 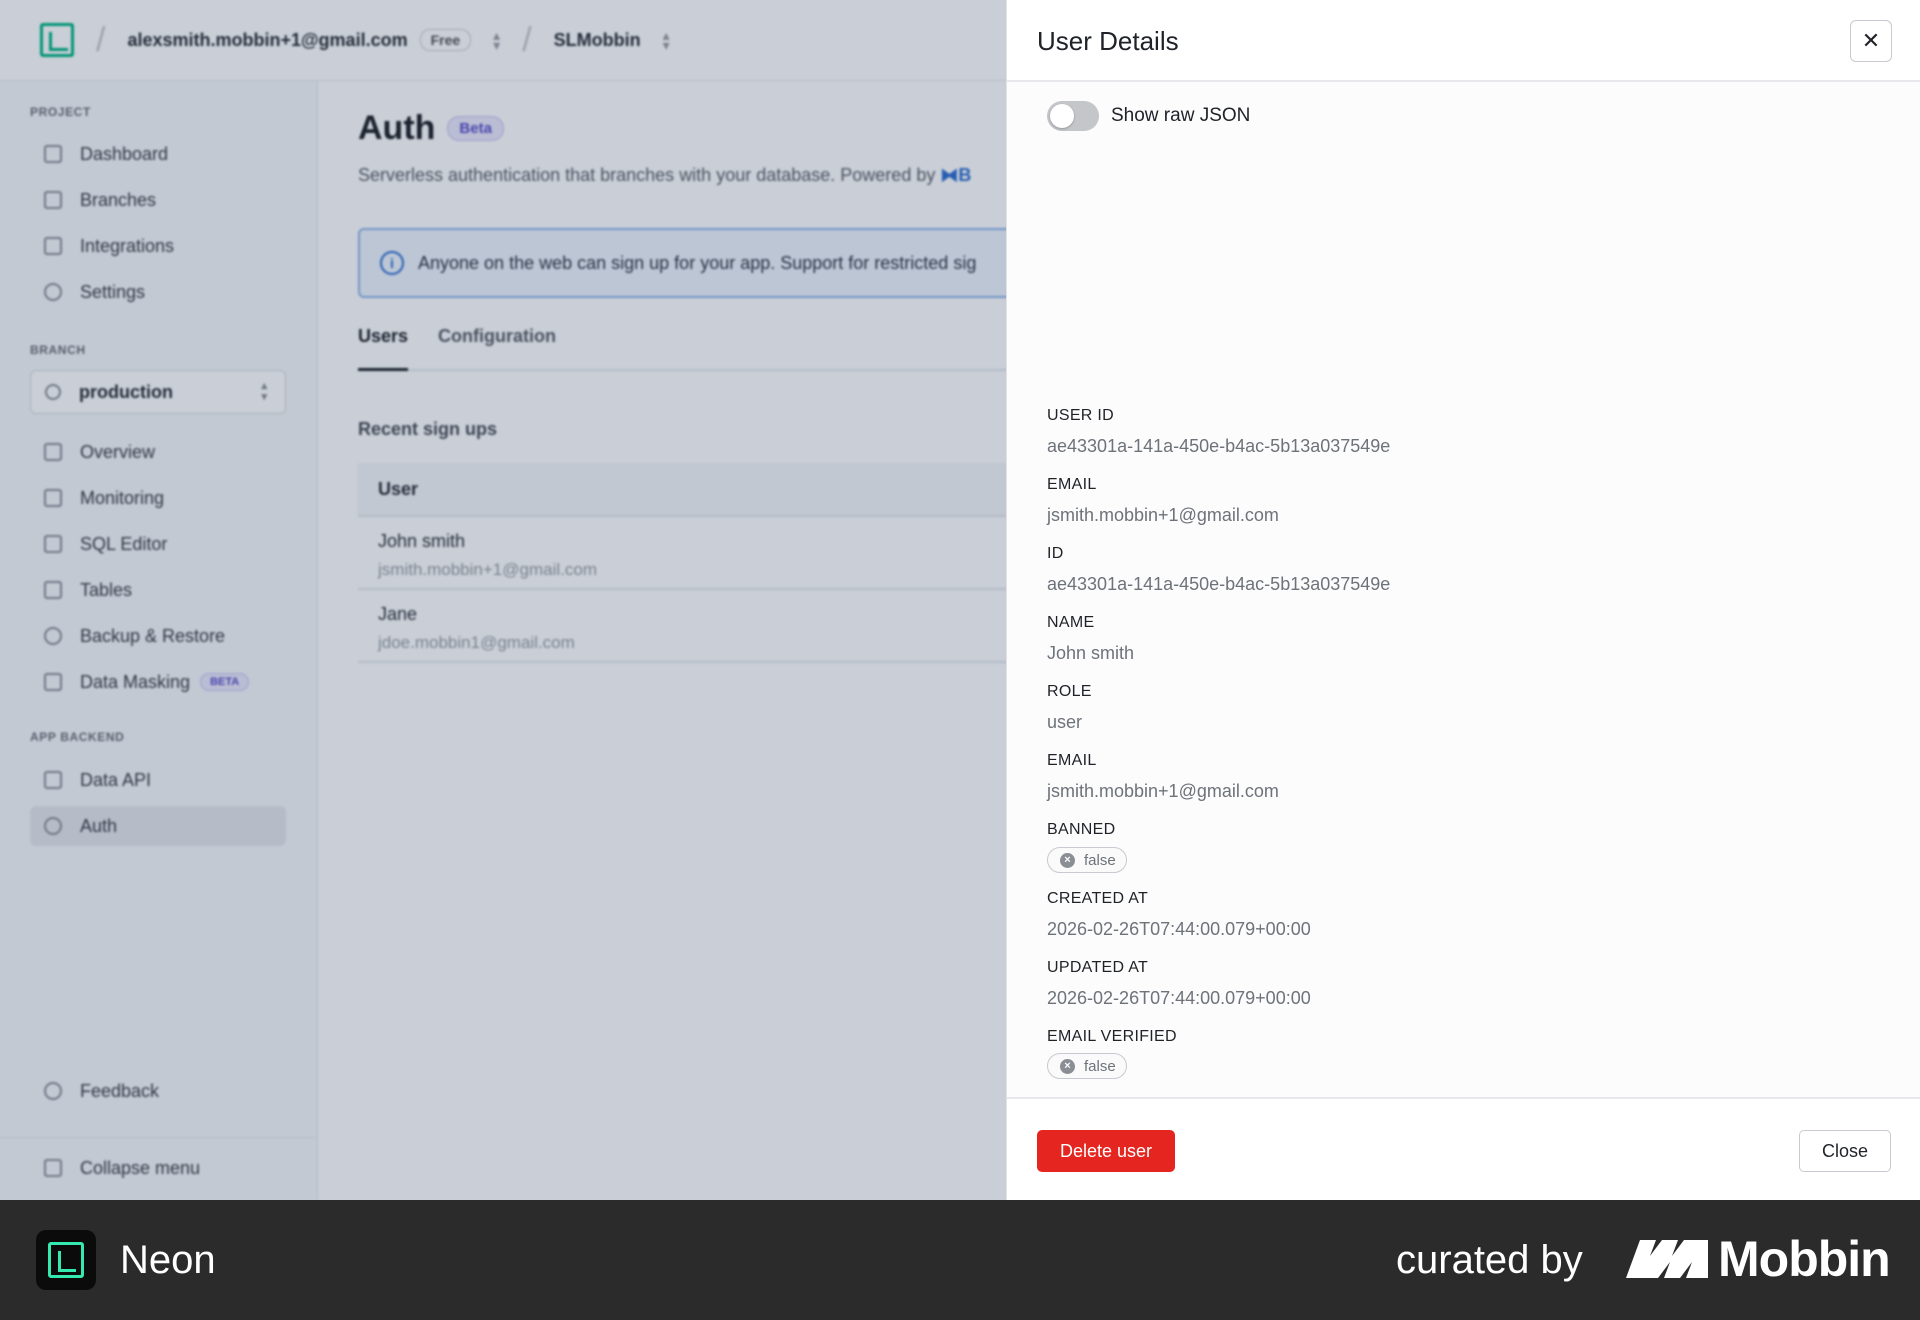 What do you see at coordinates (1871, 41) in the screenshot?
I see `close-icon: ✕` at bounding box center [1871, 41].